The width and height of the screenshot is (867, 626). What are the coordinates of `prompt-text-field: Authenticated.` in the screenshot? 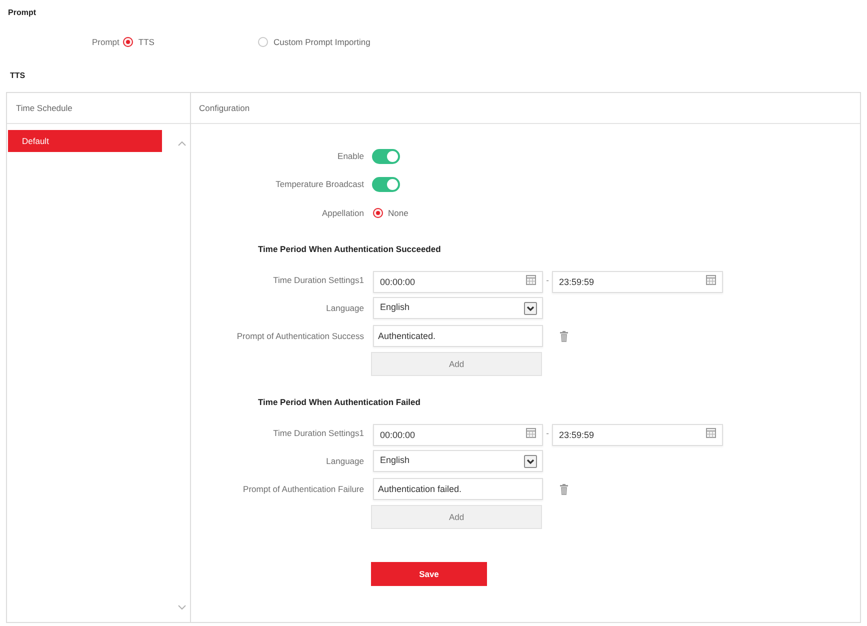 It's located at (458, 336).